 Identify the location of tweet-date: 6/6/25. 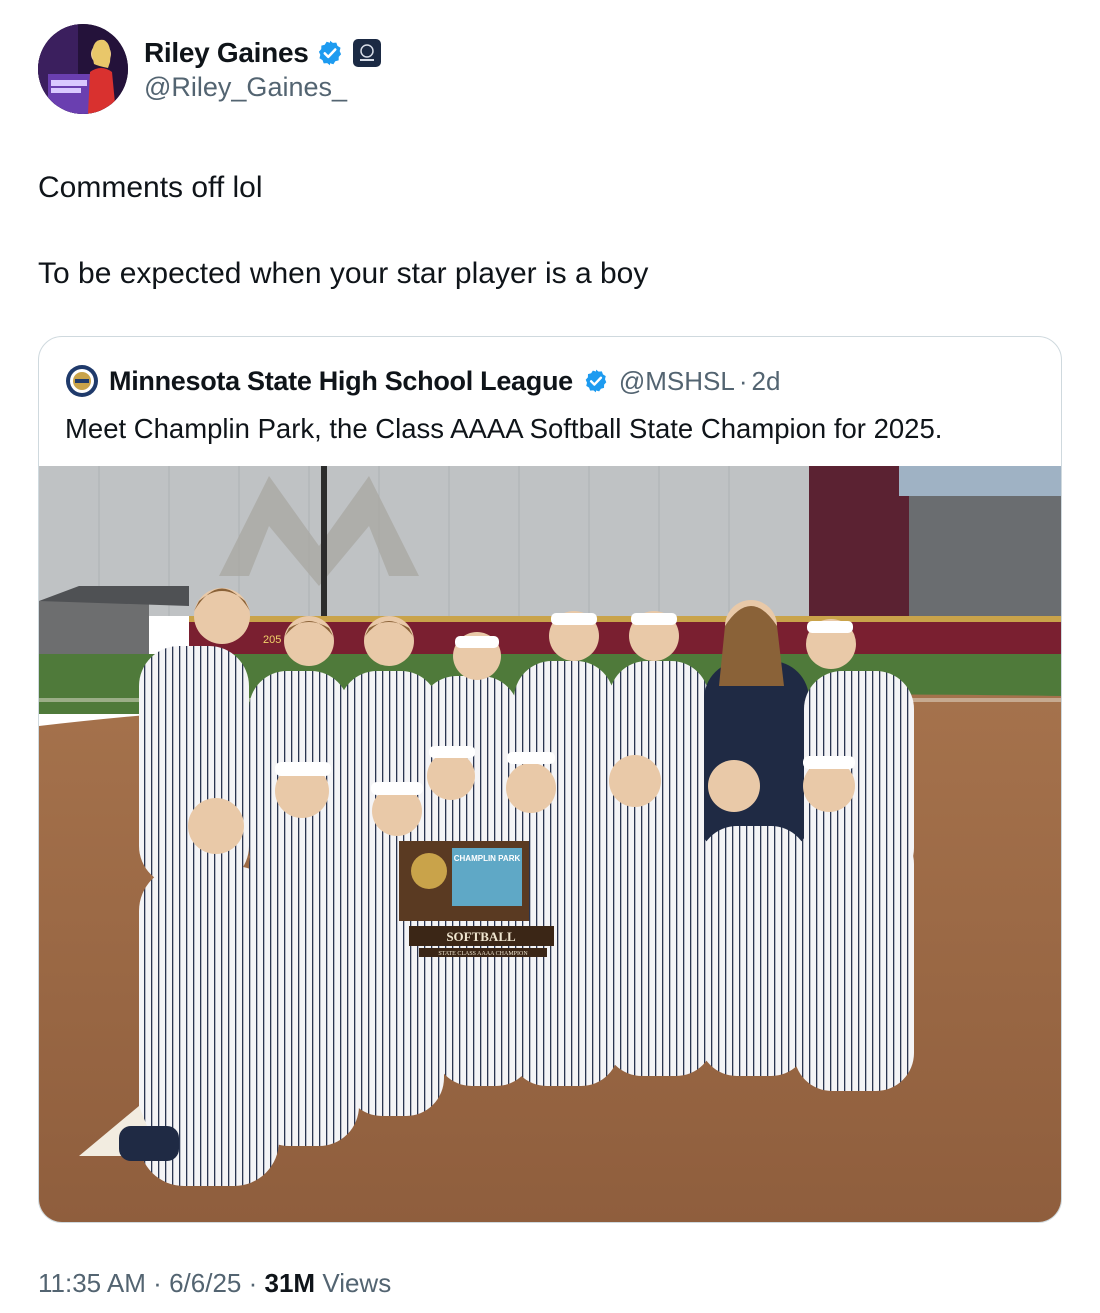
(205, 1283).